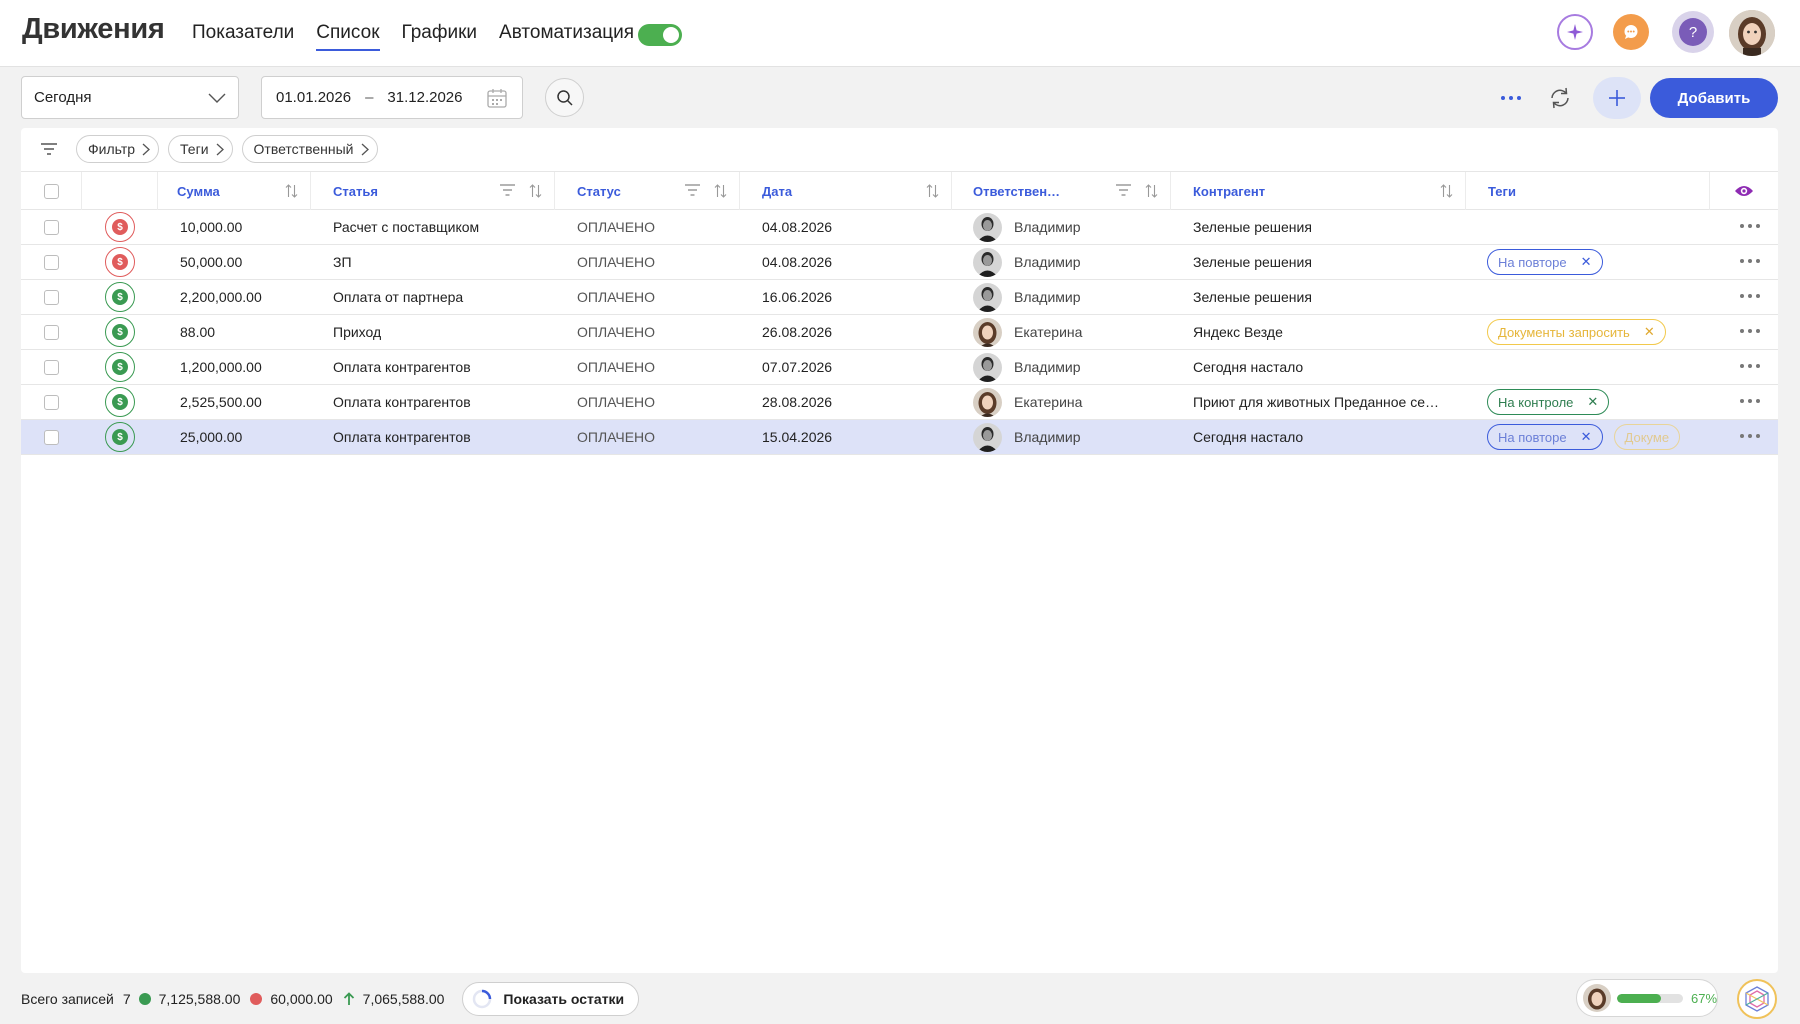 The image size is (1800, 1024). I want to click on show-balances-button: Показать остатки, so click(551, 999).